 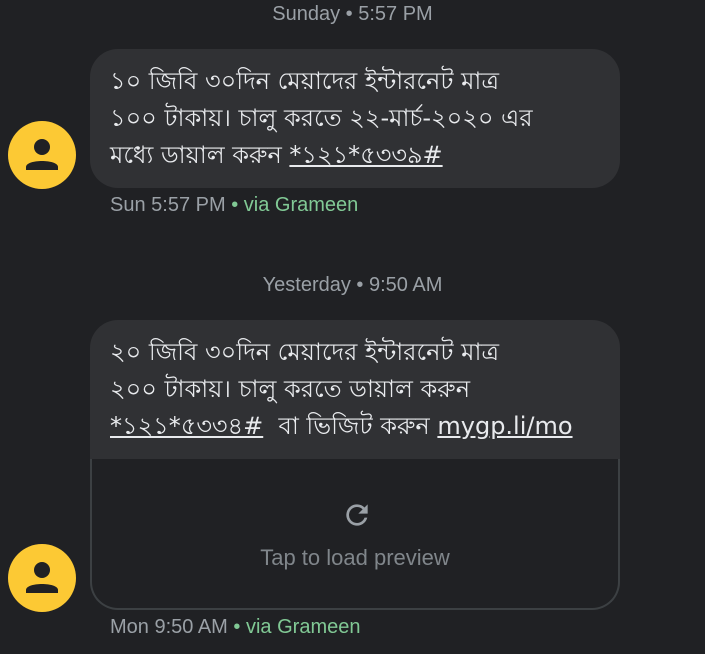 I want to click on message-text-segment: মধ্যে ডায়াল করুন, so click(x=200, y=155).